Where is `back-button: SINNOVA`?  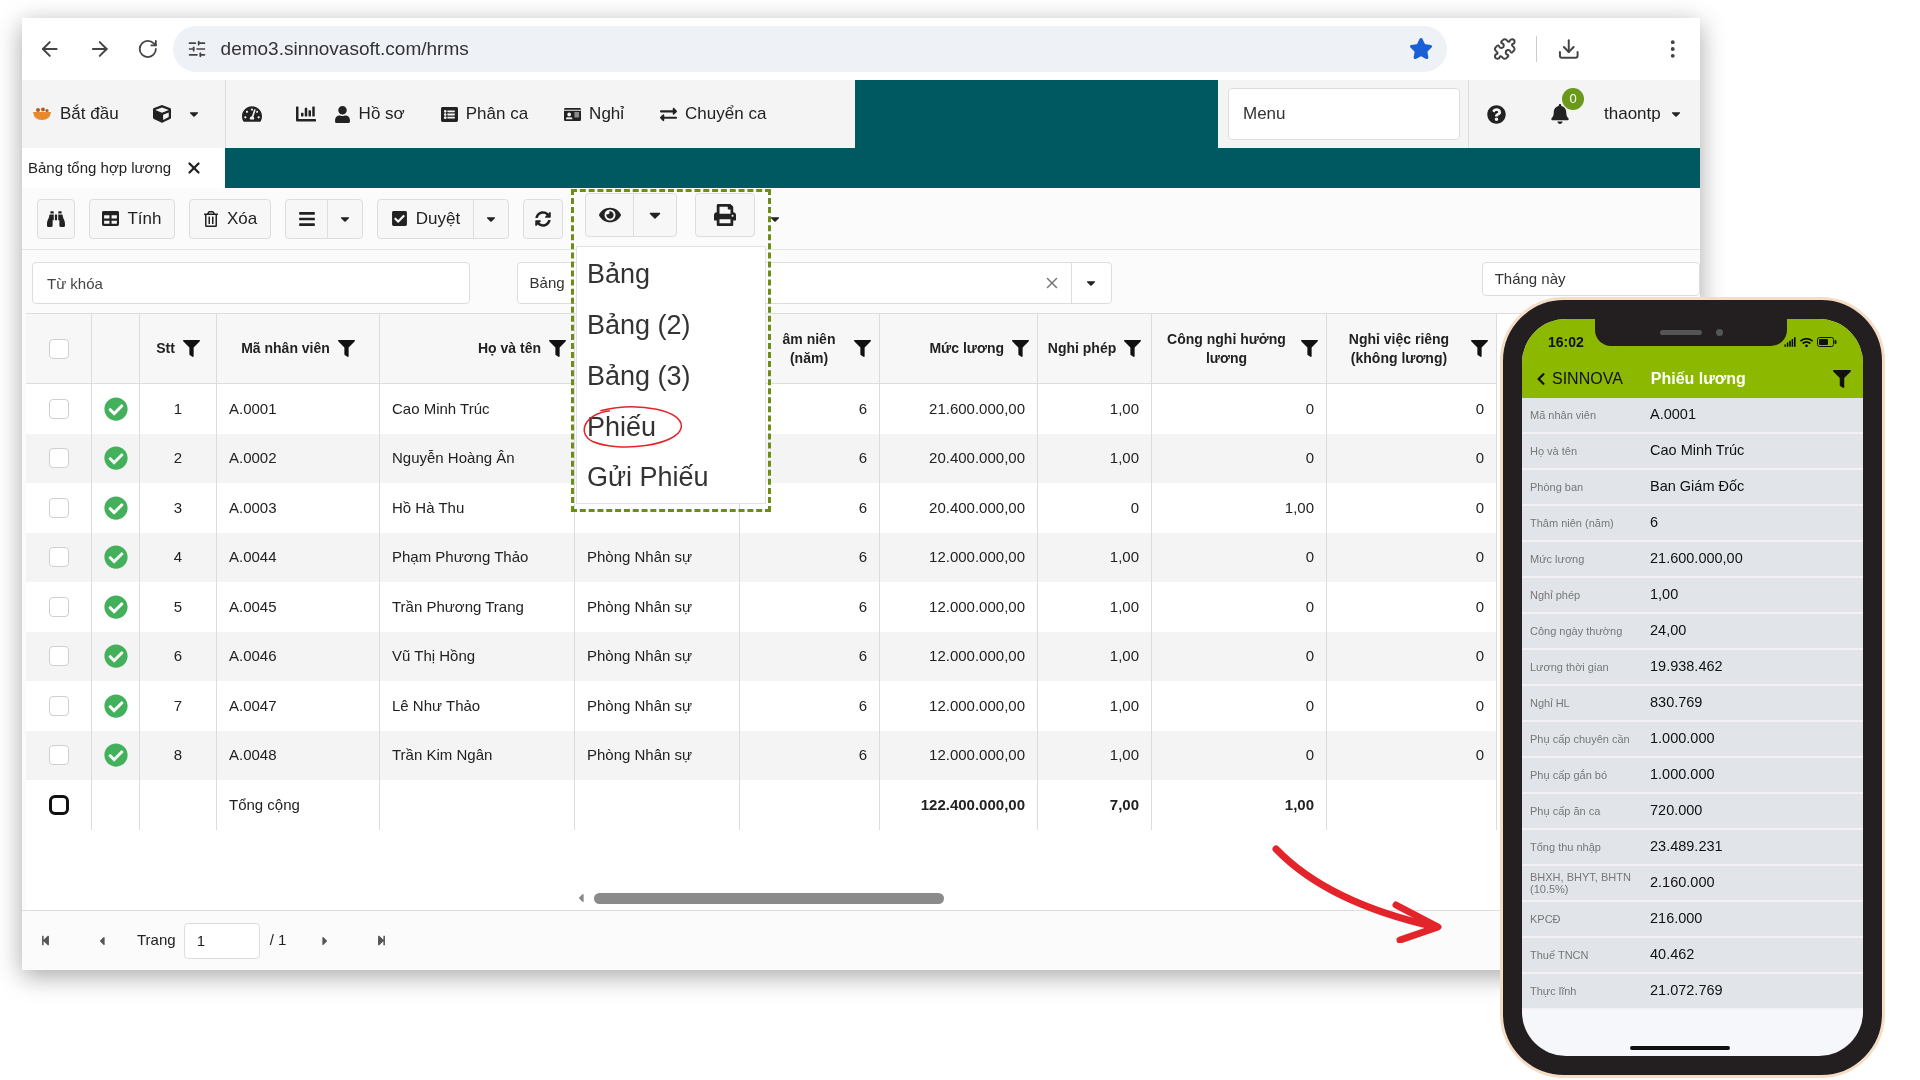
back-button: SINNOVA is located at coordinates (1578, 378).